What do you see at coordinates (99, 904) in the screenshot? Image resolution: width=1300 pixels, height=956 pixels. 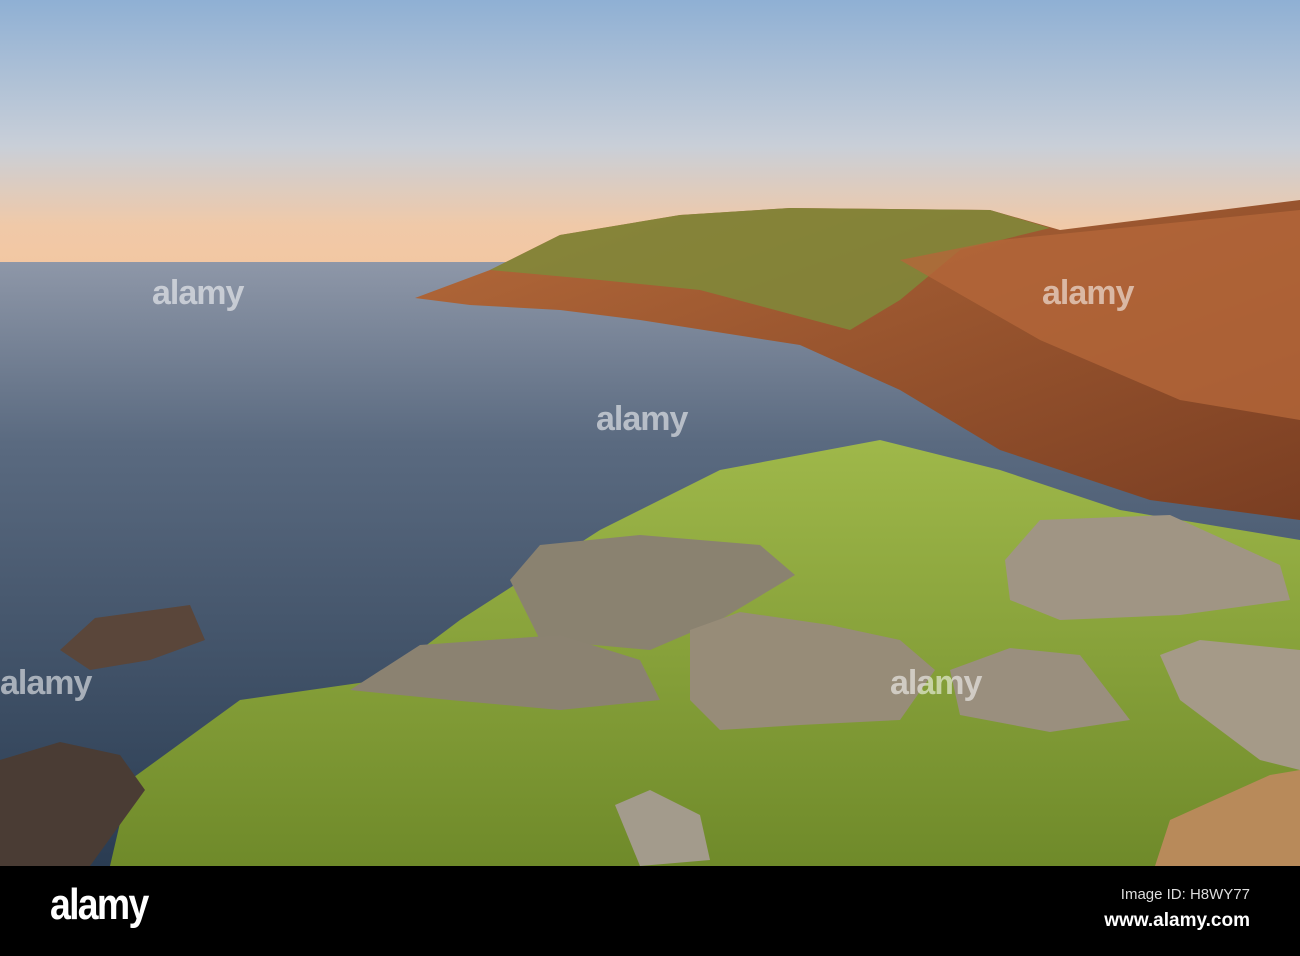 I see `alamy-logo: alamy` at bounding box center [99, 904].